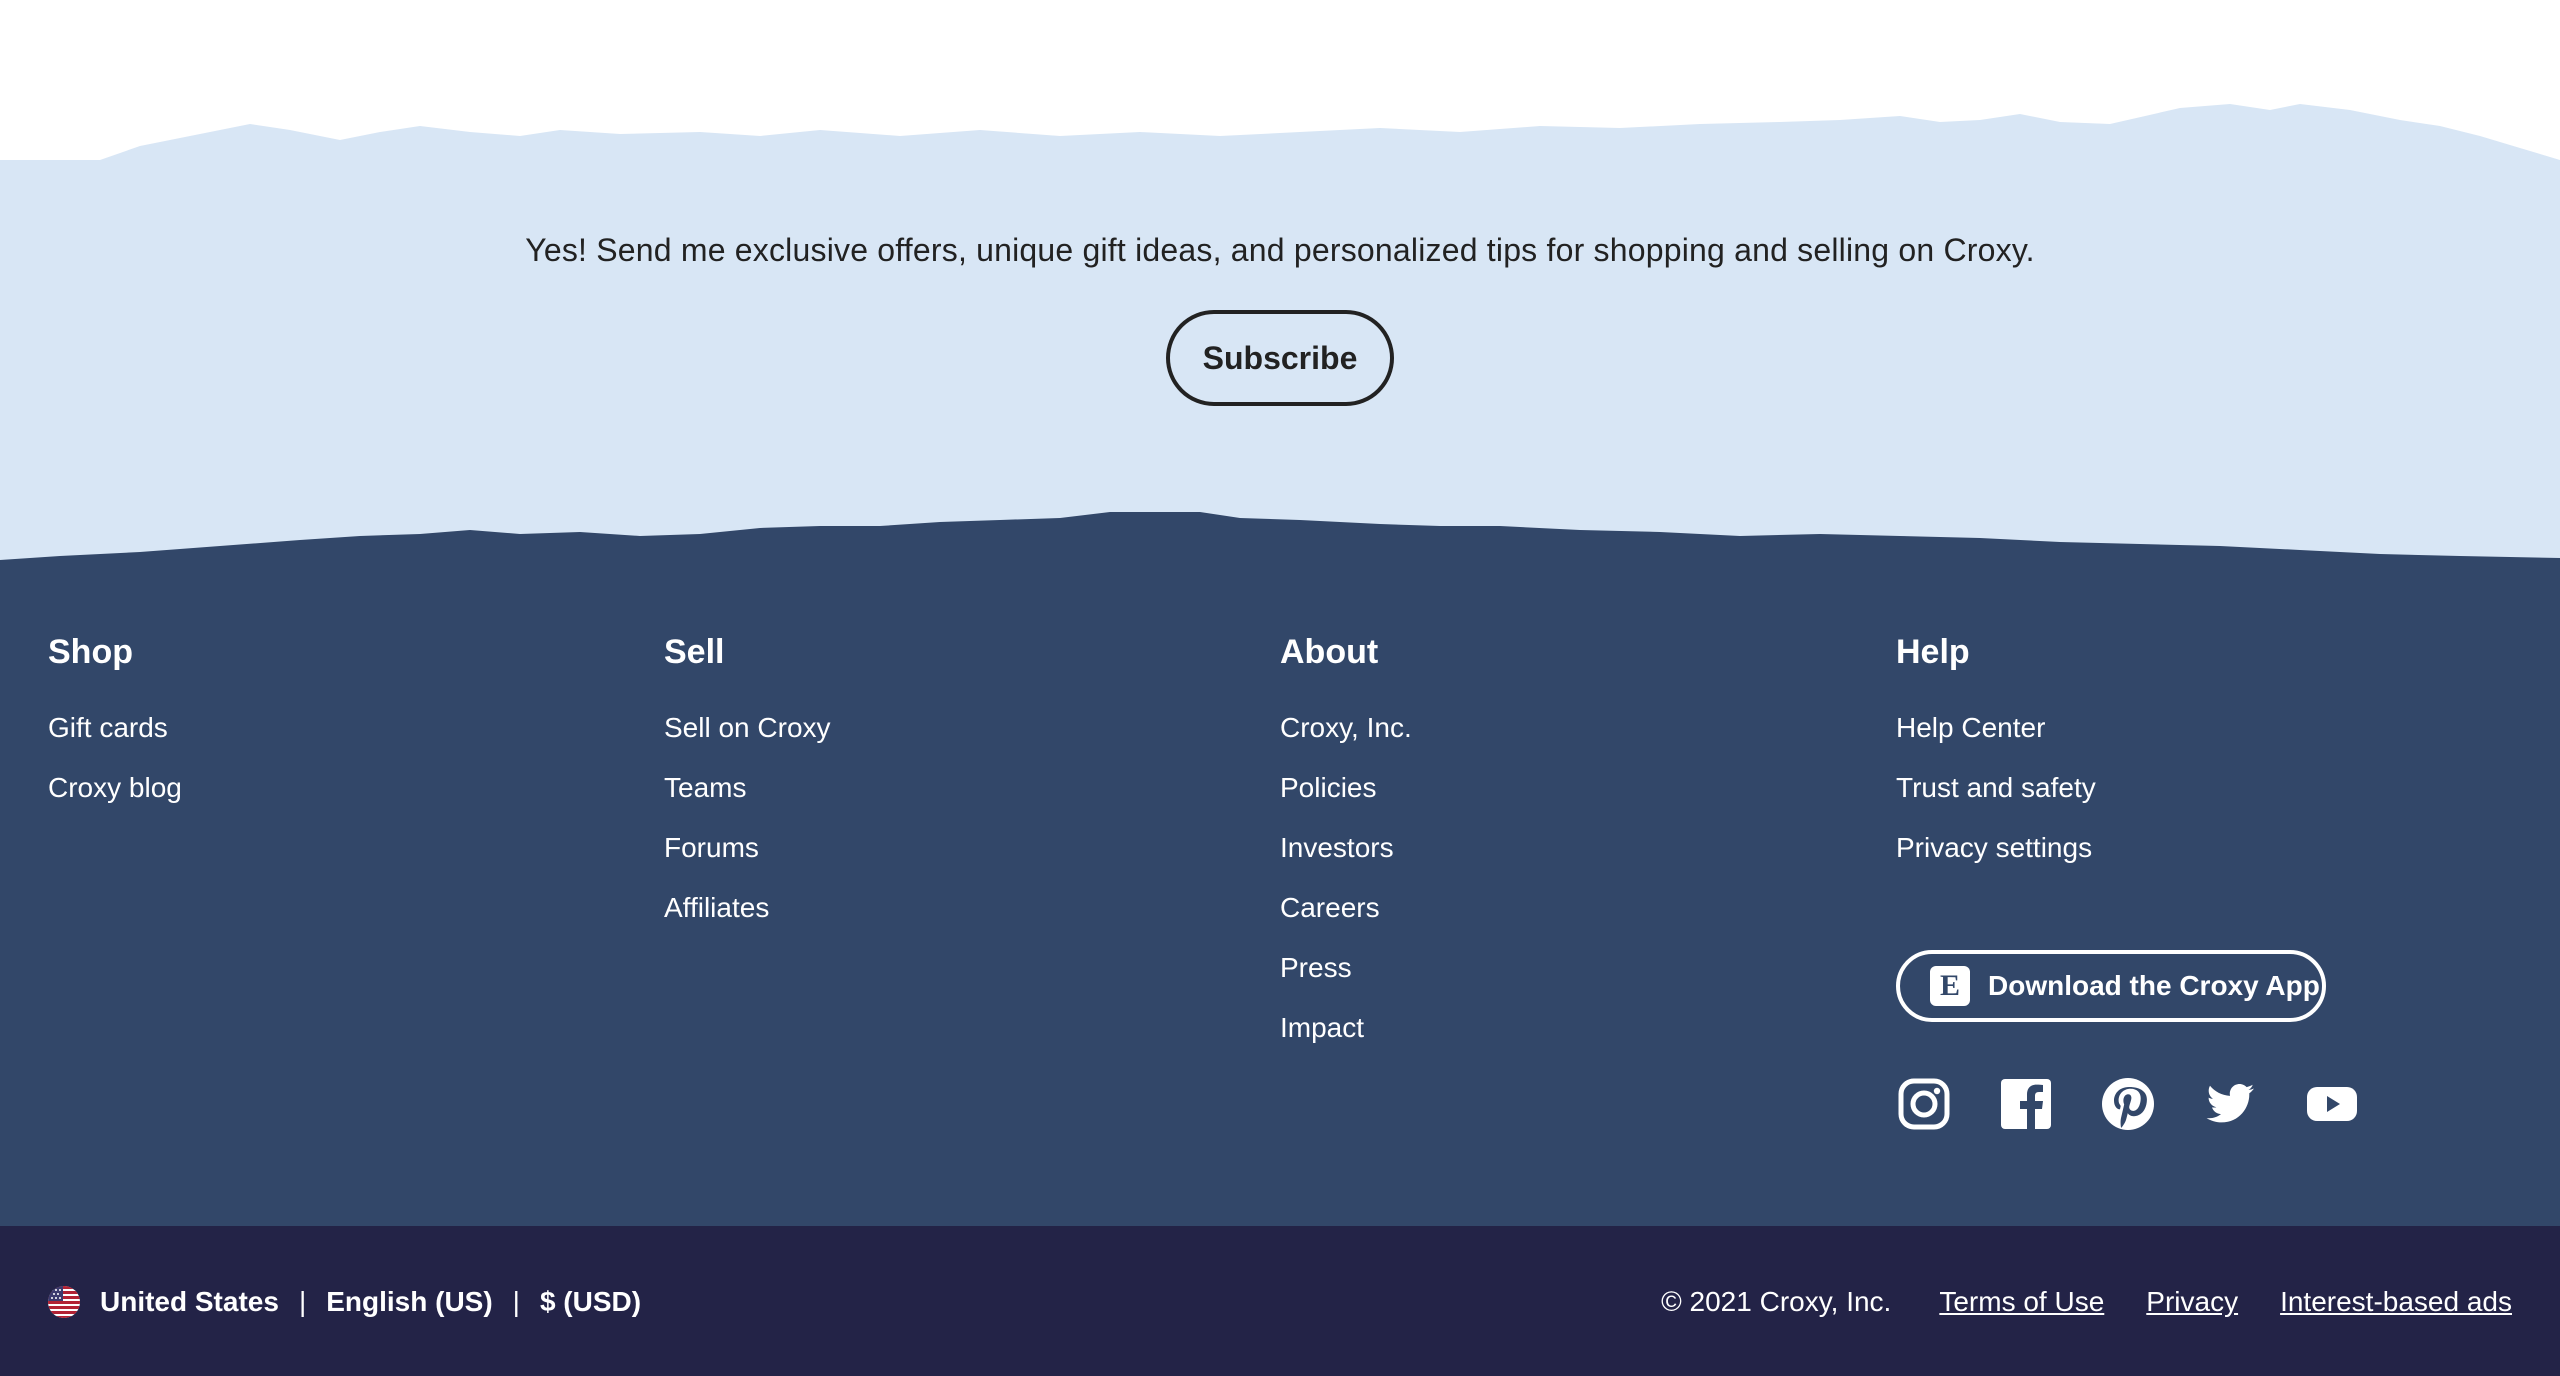  I want to click on footer-link-investors: Investors, so click(1346, 858).